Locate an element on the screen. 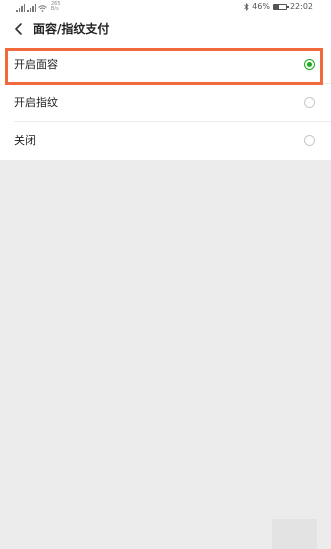 The image size is (331, 549). option-label: 开启指纹 is located at coordinates (36, 102).